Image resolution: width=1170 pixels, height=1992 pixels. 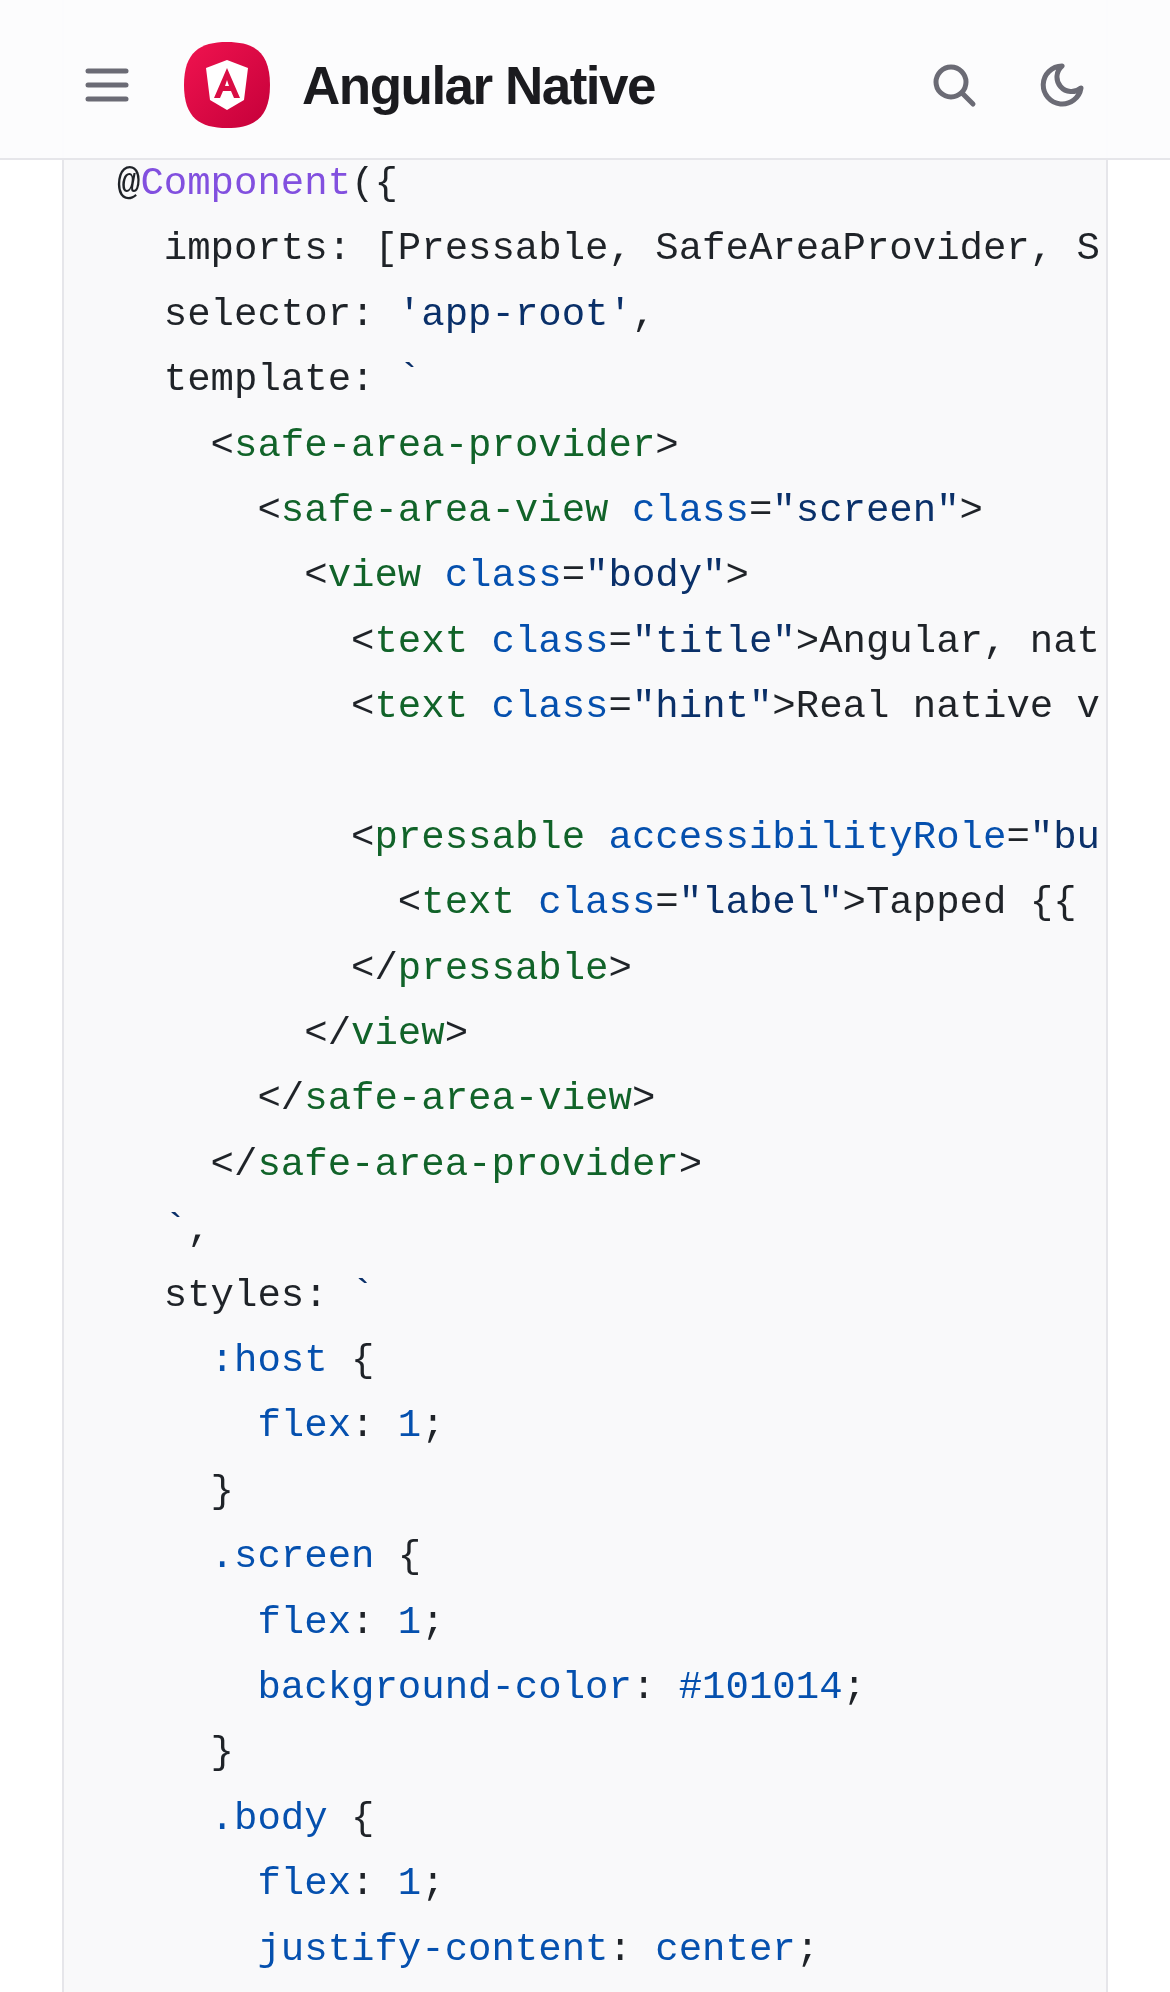 What do you see at coordinates (526, 576) in the screenshot?
I see `code-line: <view class="body">` at bounding box center [526, 576].